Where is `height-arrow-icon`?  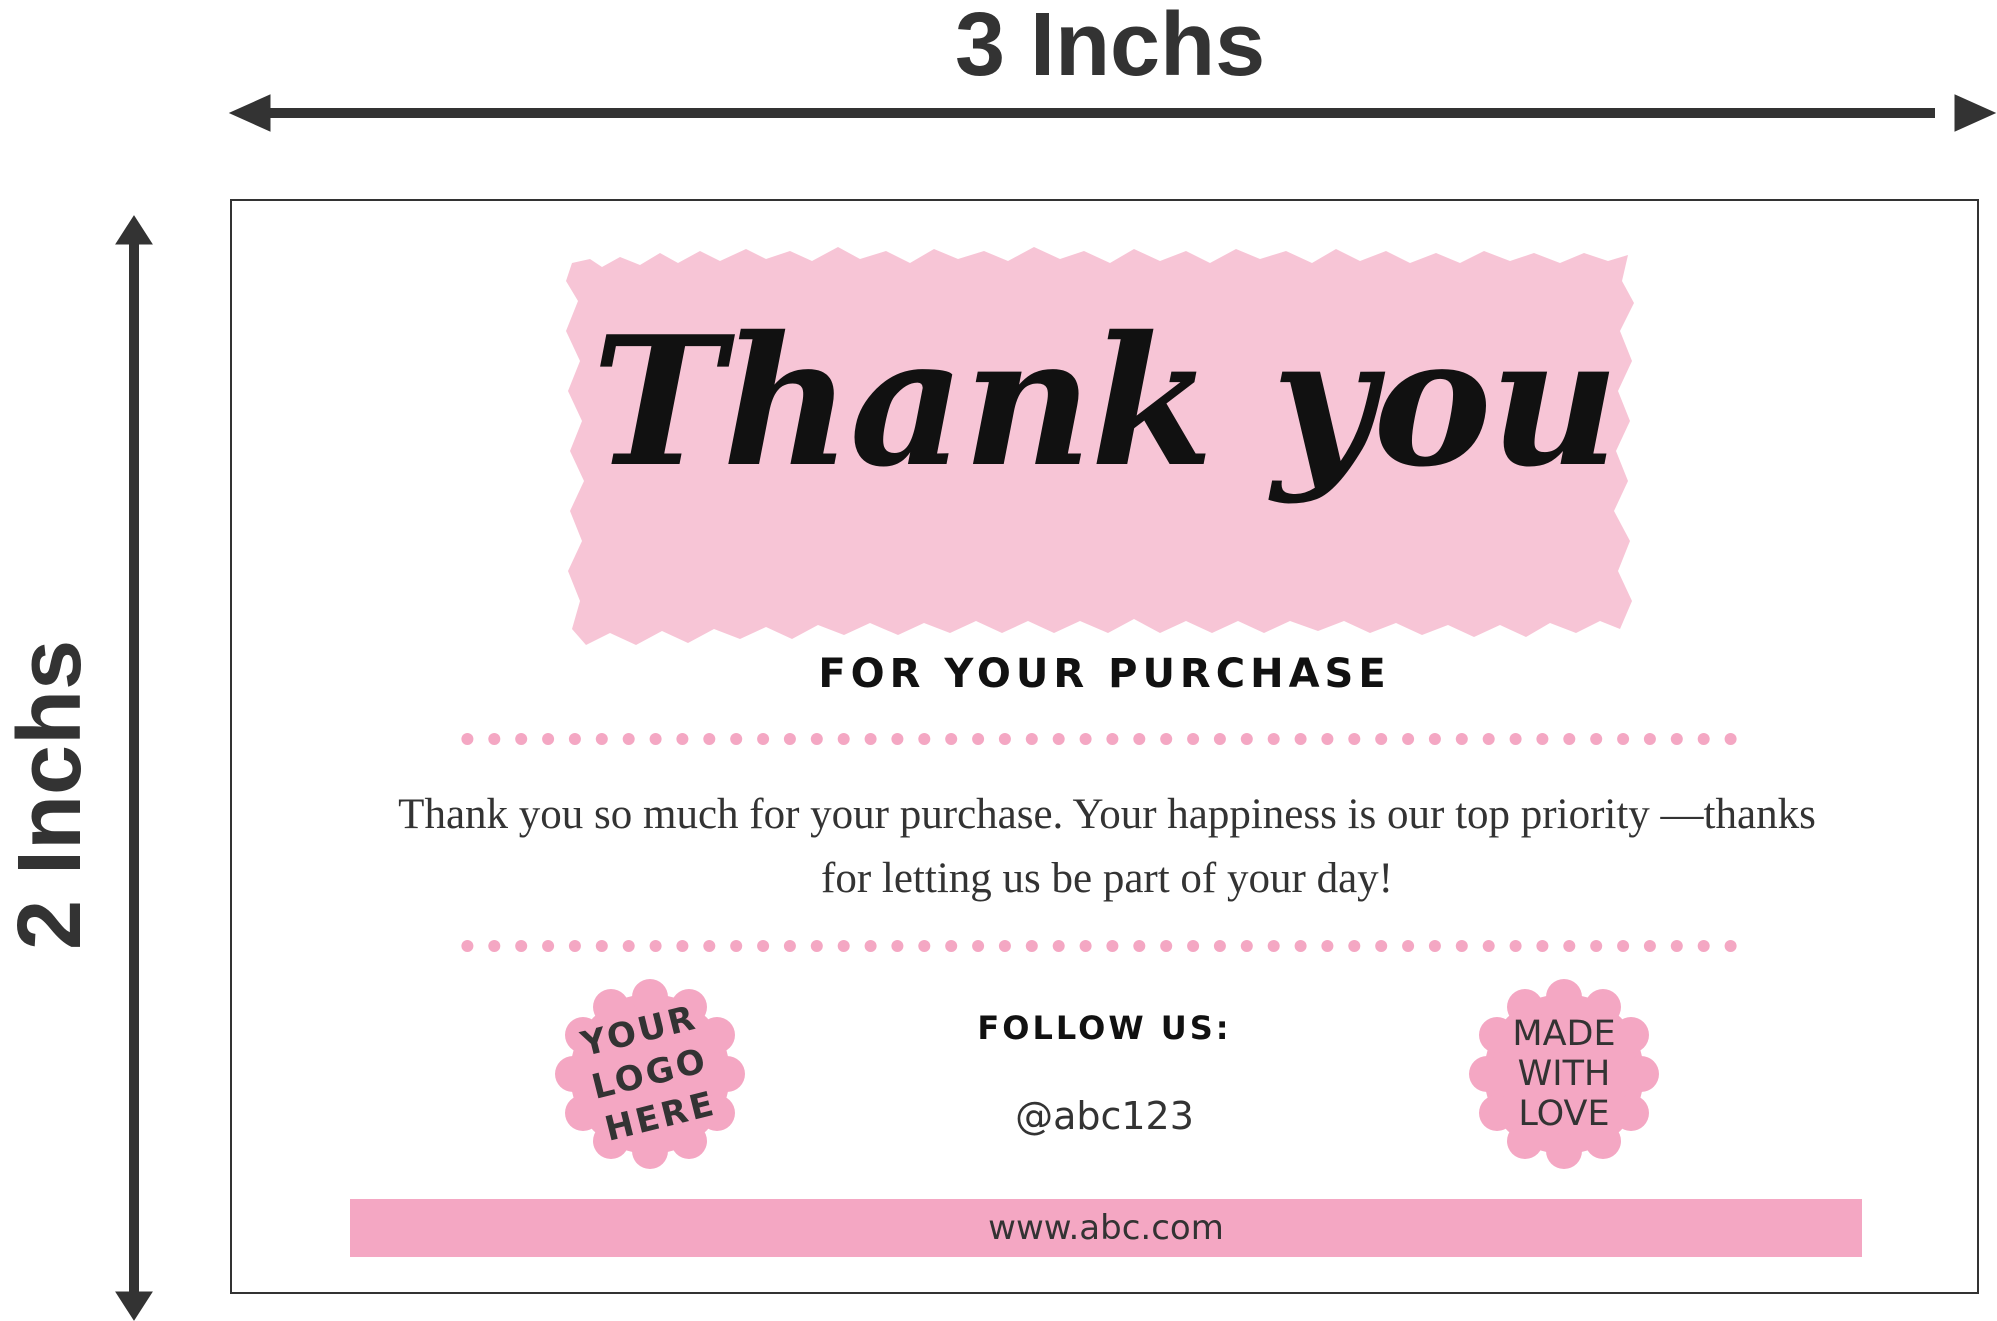 height-arrow-icon is located at coordinates (134, 768).